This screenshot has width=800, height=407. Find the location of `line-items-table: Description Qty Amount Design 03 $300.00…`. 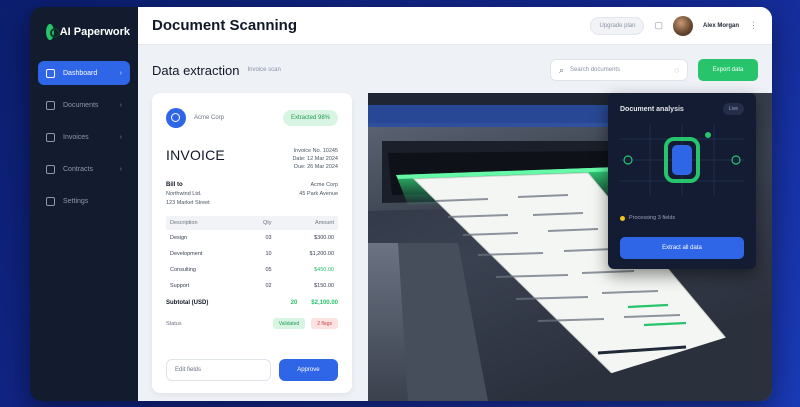

line-items-table: Description Qty Amount Design 03 $300.00… is located at coordinates (252, 255).